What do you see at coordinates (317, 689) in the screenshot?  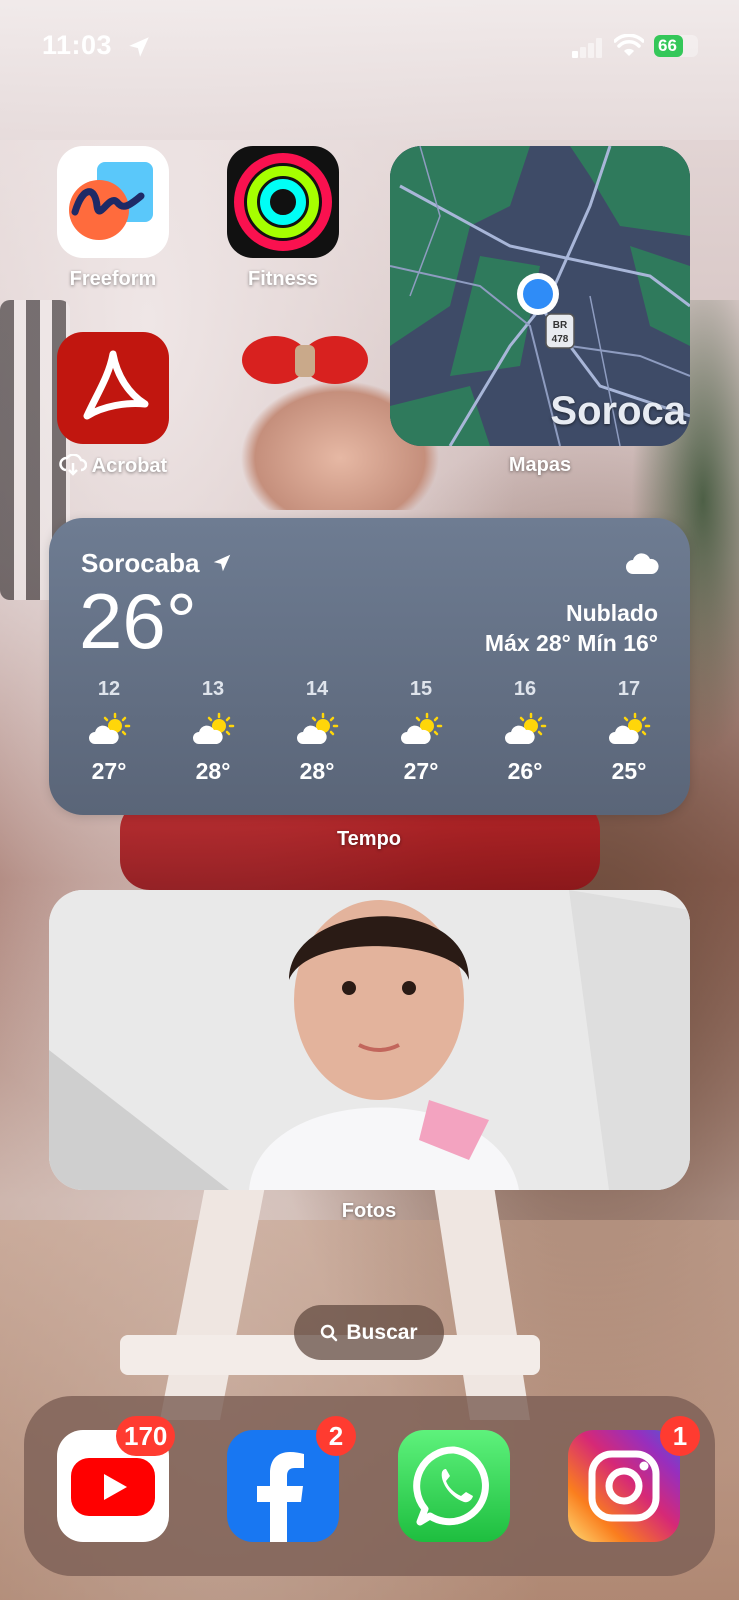 I see `forecast-hour: 14` at bounding box center [317, 689].